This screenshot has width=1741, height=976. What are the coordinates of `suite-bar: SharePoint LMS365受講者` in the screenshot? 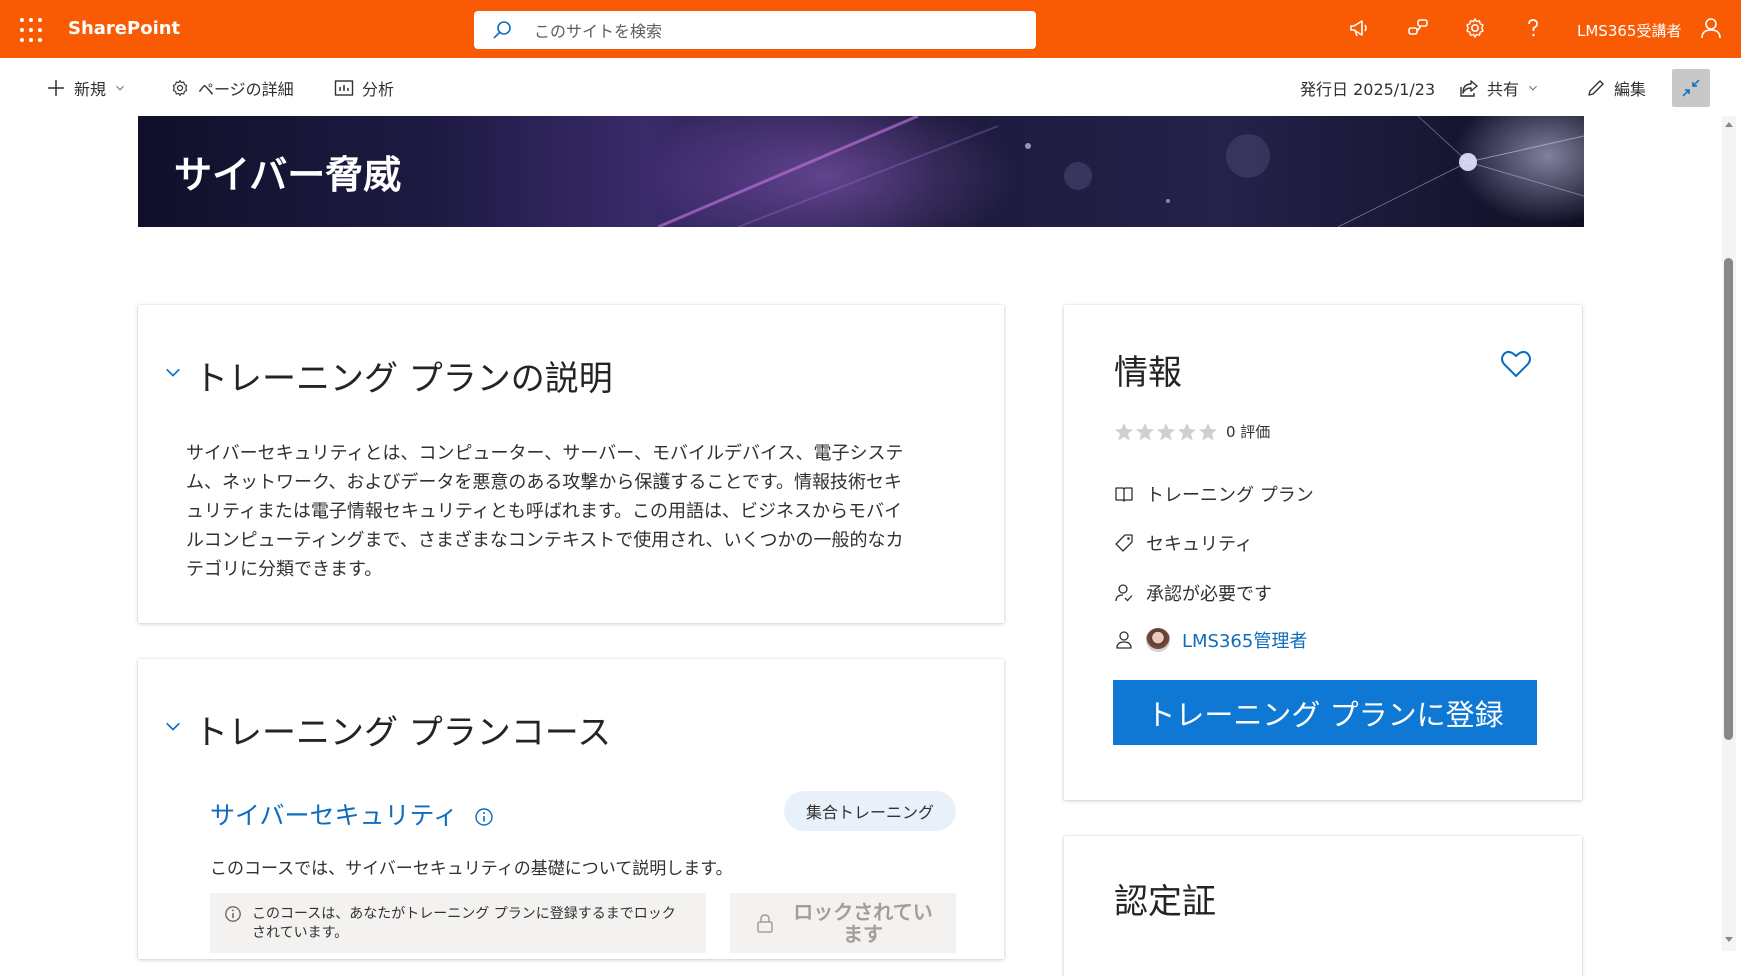 It's located at (870, 29).